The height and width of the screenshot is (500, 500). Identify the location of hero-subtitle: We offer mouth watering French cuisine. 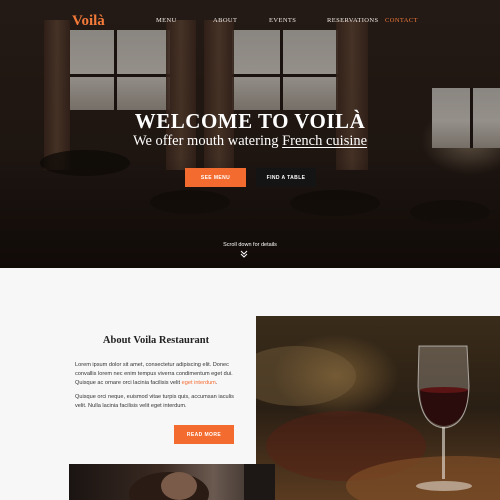
(250, 141).